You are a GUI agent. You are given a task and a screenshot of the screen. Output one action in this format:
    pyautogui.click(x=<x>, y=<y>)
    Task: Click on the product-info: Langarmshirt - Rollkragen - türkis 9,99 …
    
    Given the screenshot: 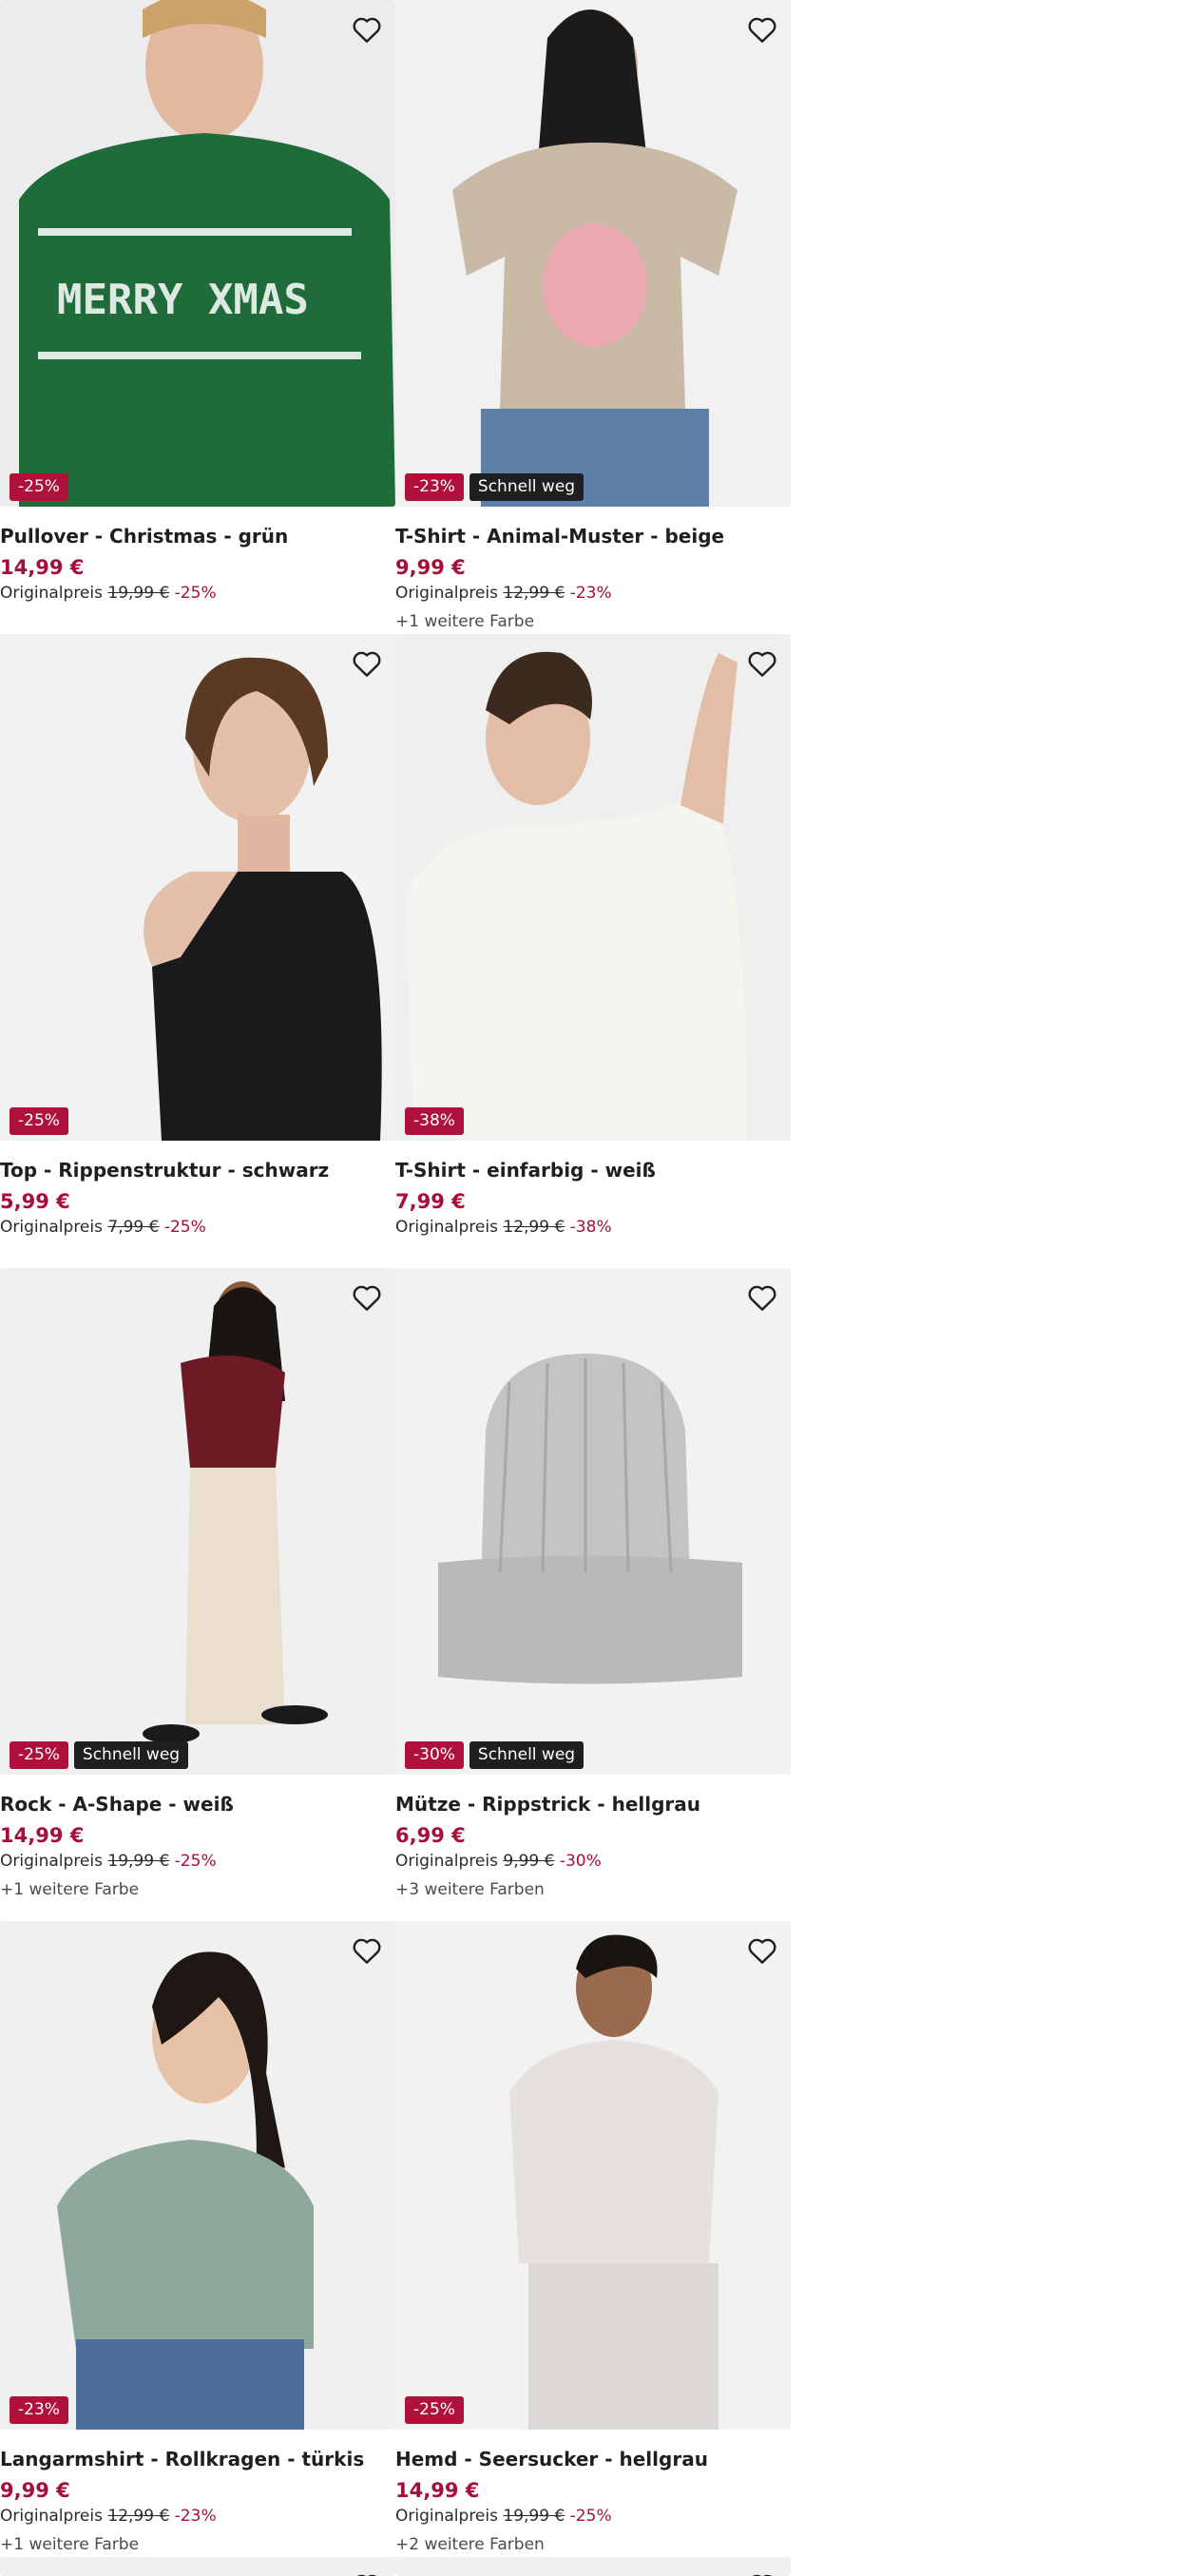 What is the action you would take?
    pyautogui.click(x=197, y=2501)
    